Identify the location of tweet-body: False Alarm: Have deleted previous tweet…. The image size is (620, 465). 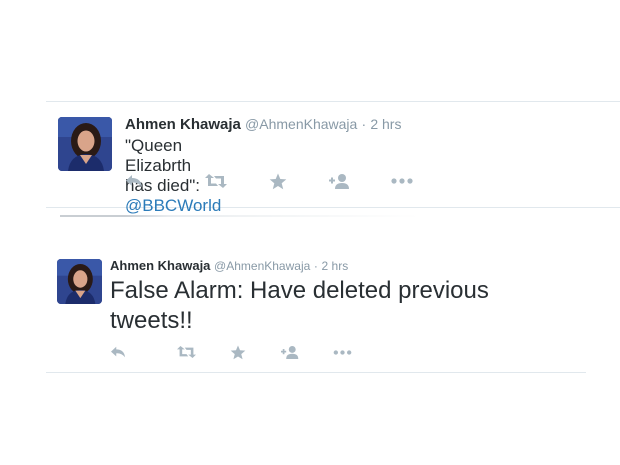
(299, 305).